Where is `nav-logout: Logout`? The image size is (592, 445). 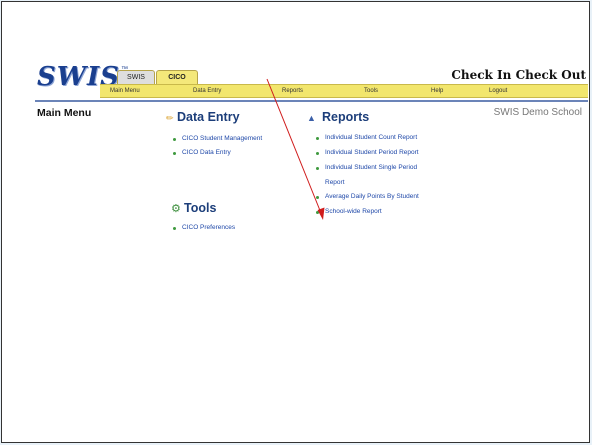 nav-logout: Logout is located at coordinates (498, 91).